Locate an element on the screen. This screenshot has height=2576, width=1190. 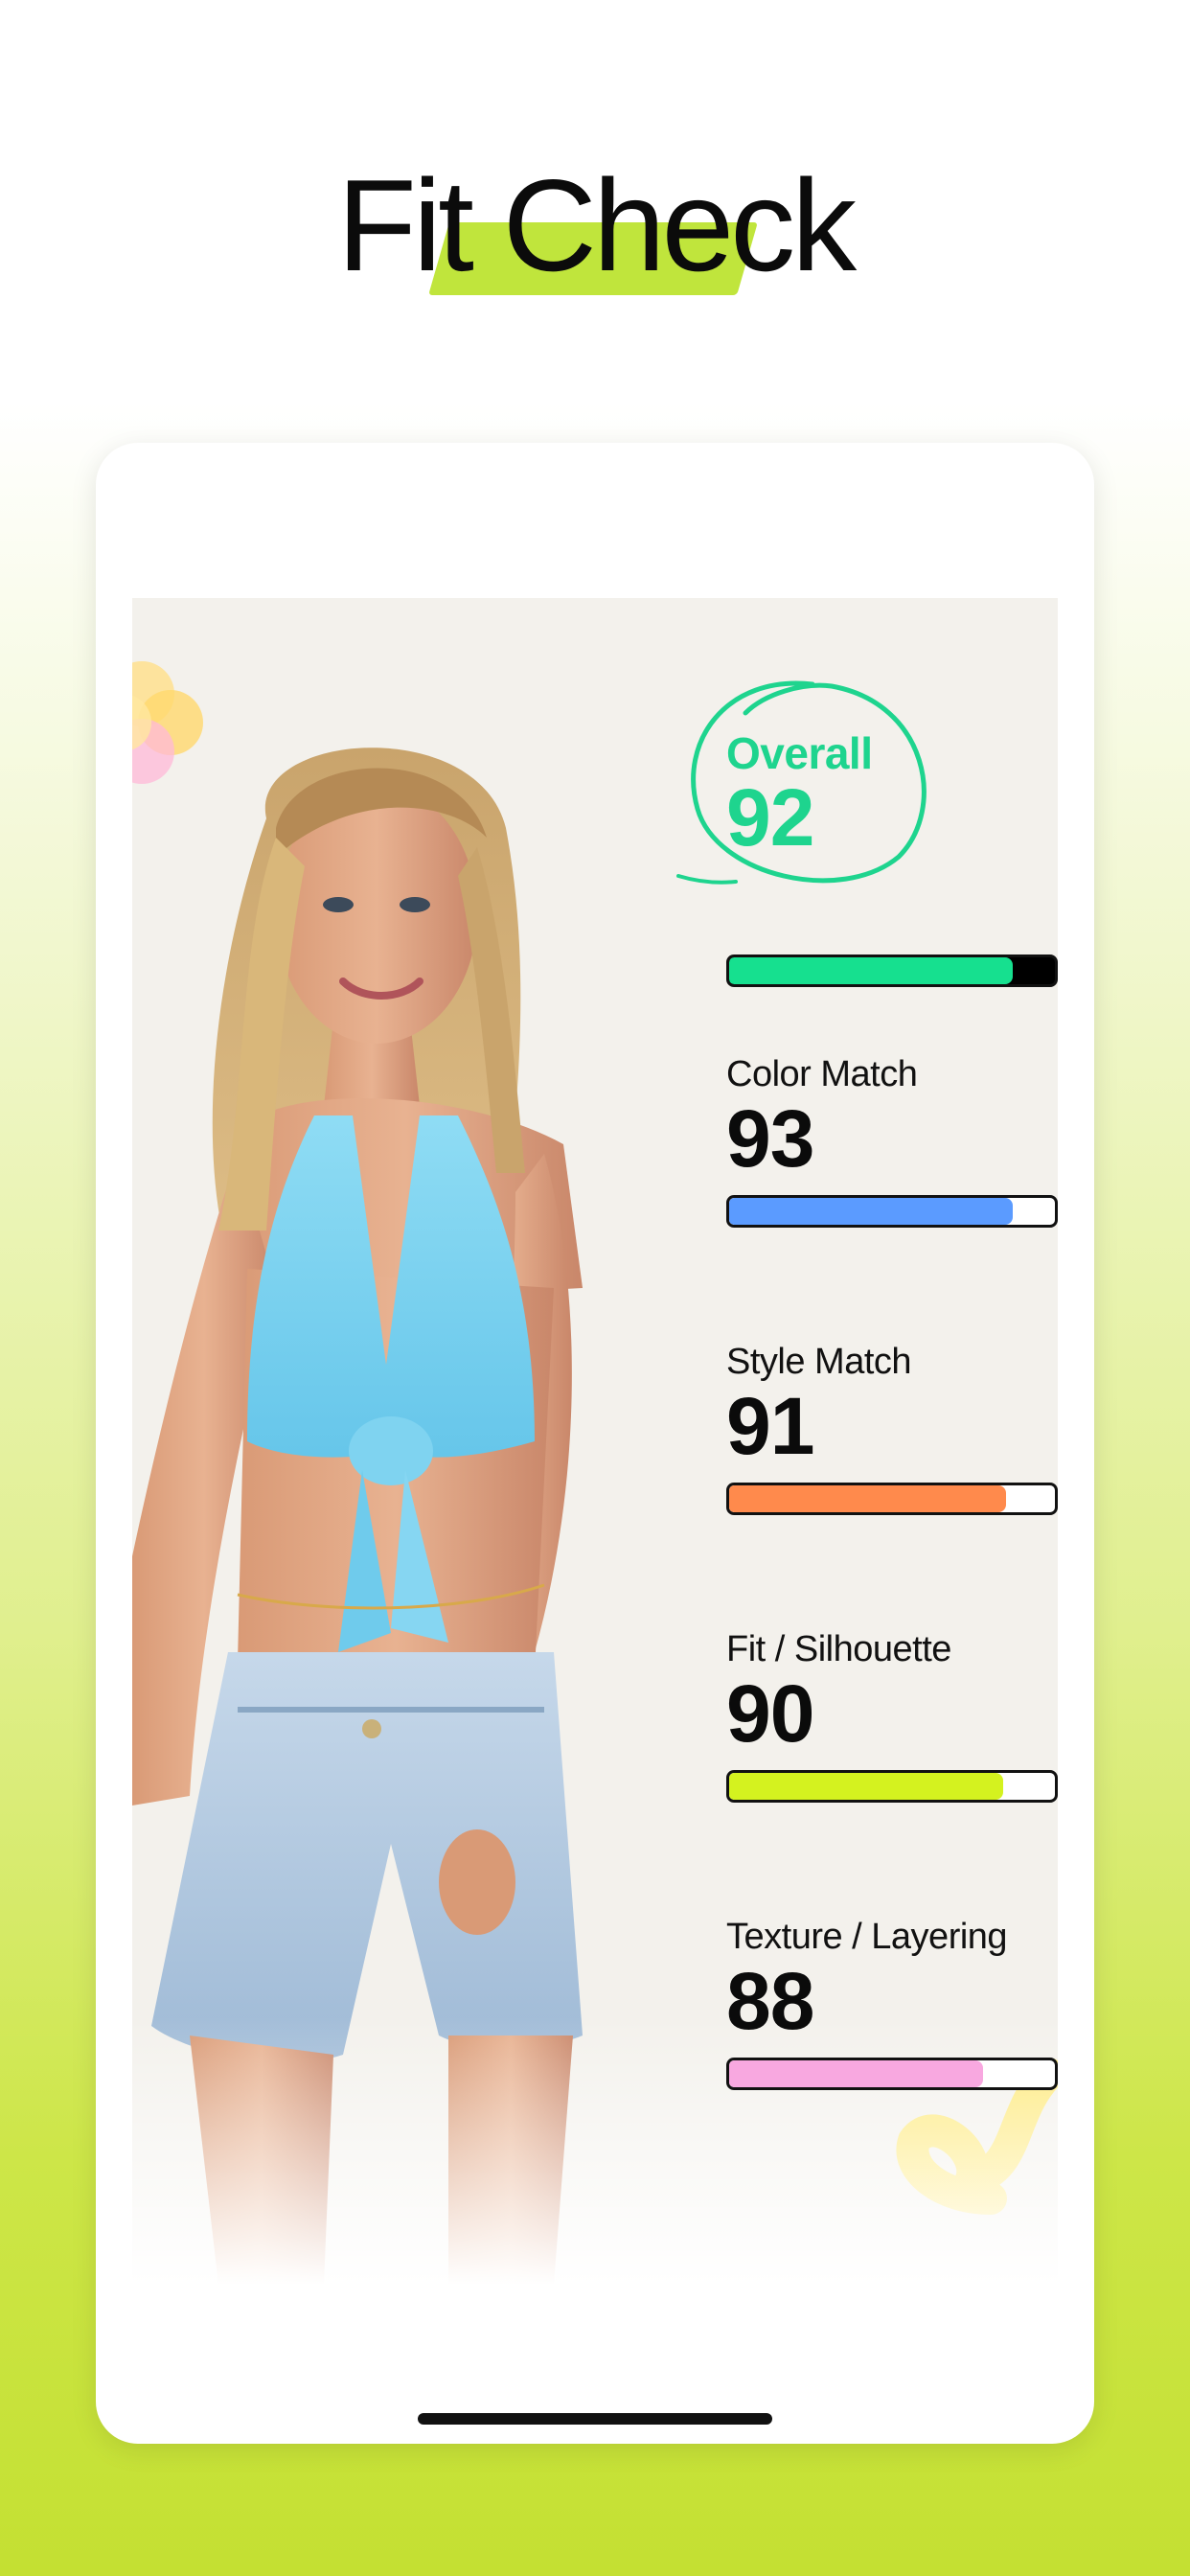
score-texture-bar-fill is located at coordinates (857, 2073).